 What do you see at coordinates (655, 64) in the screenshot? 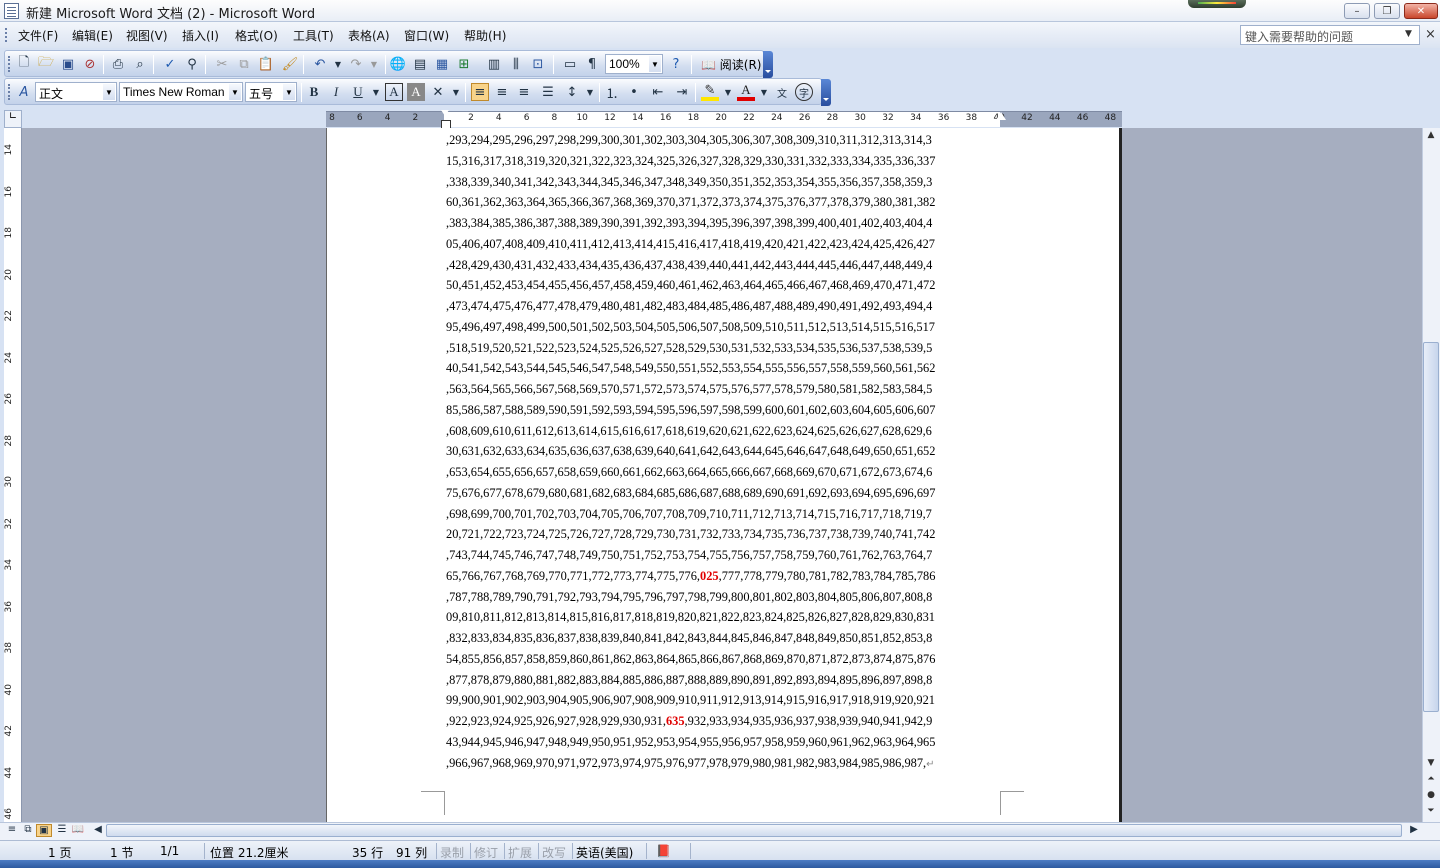
I see `zoom-dropdown-icon: ▼` at bounding box center [655, 64].